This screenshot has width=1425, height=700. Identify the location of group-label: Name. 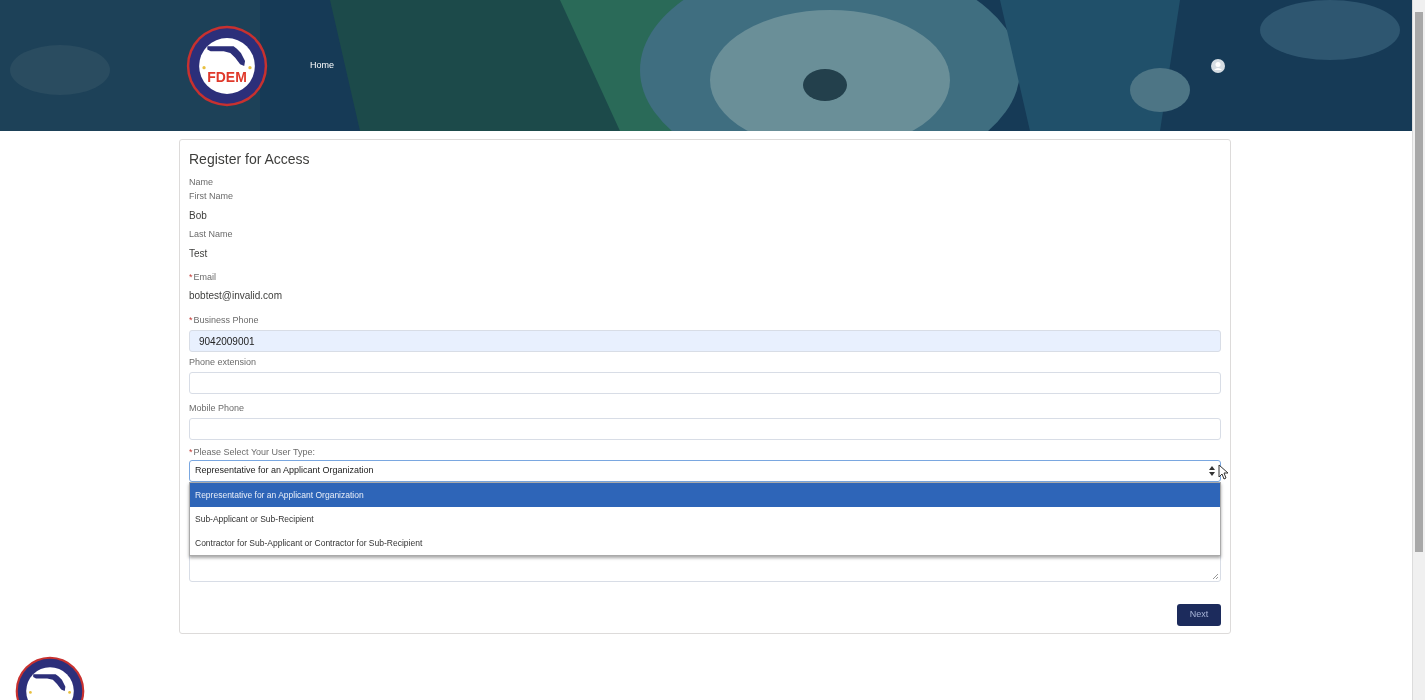
(201, 182).